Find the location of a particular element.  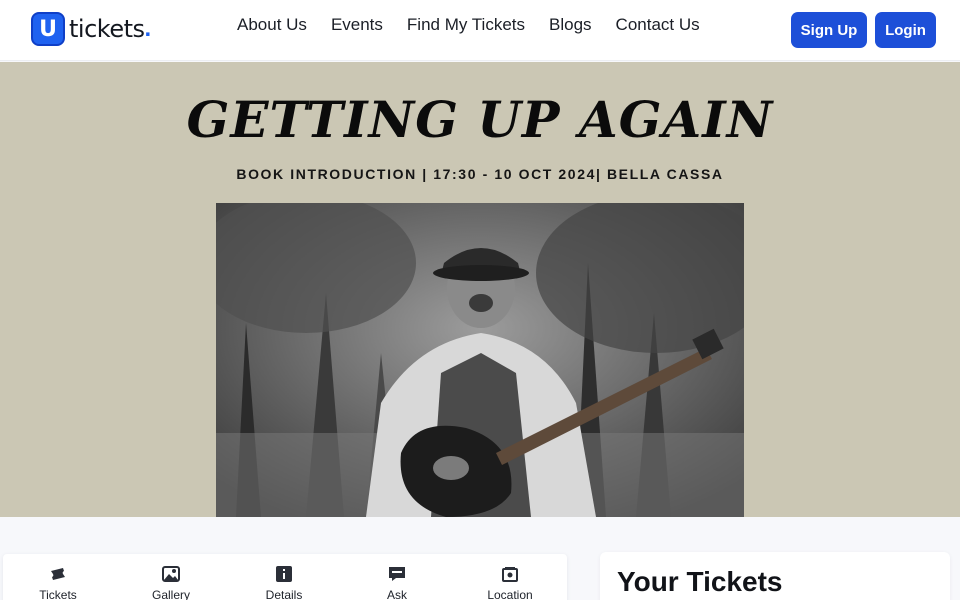

nav-find-my-tickets: Find My Tickets is located at coordinates (466, 25).